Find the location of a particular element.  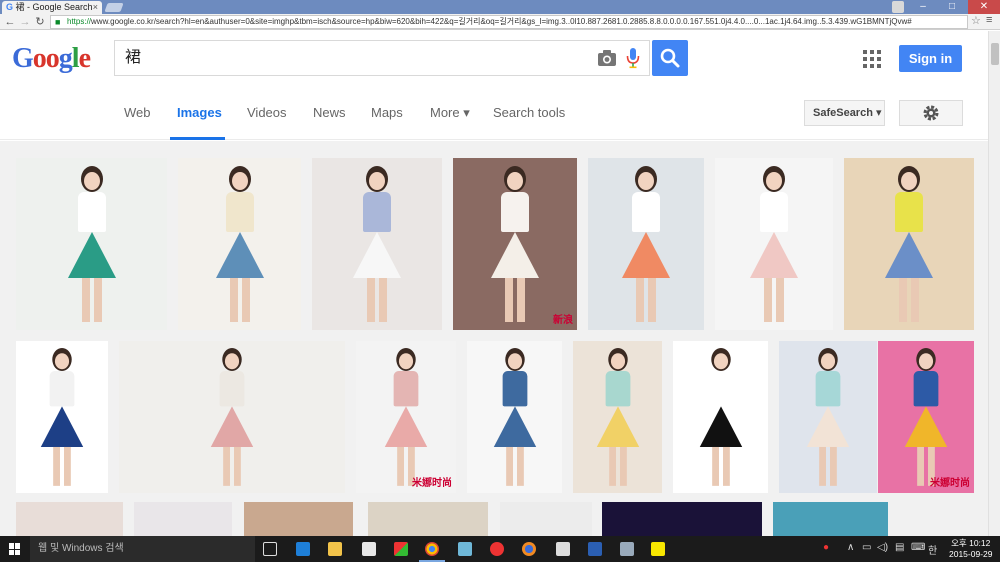

camera-icon is located at coordinates (607, 58).